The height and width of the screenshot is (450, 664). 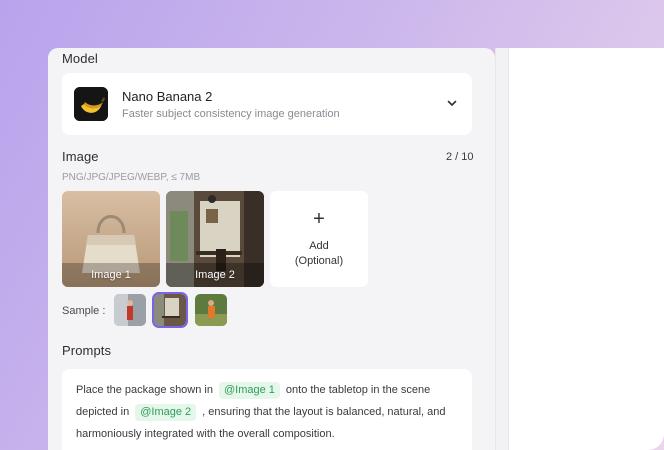 What do you see at coordinates (84, 311) in the screenshot?
I see `sample-label: Sample :` at bounding box center [84, 311].